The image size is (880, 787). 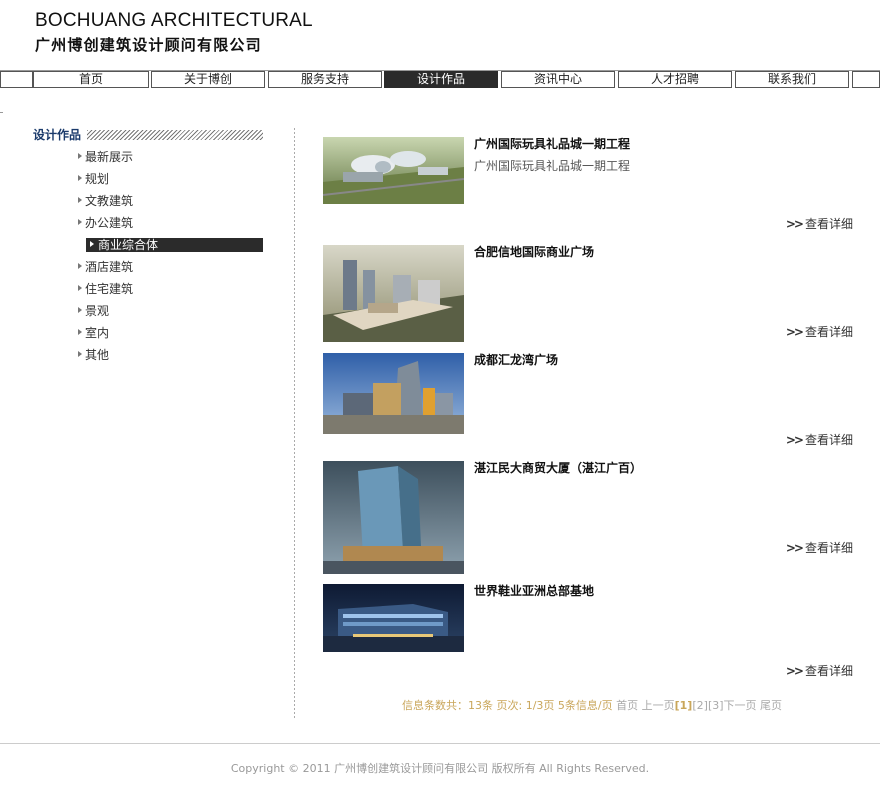 What do you see at coordinates (558, 79) in the screenshot?
I see `nav-item-news: 资讯中心` at bounding box center [558, 79].